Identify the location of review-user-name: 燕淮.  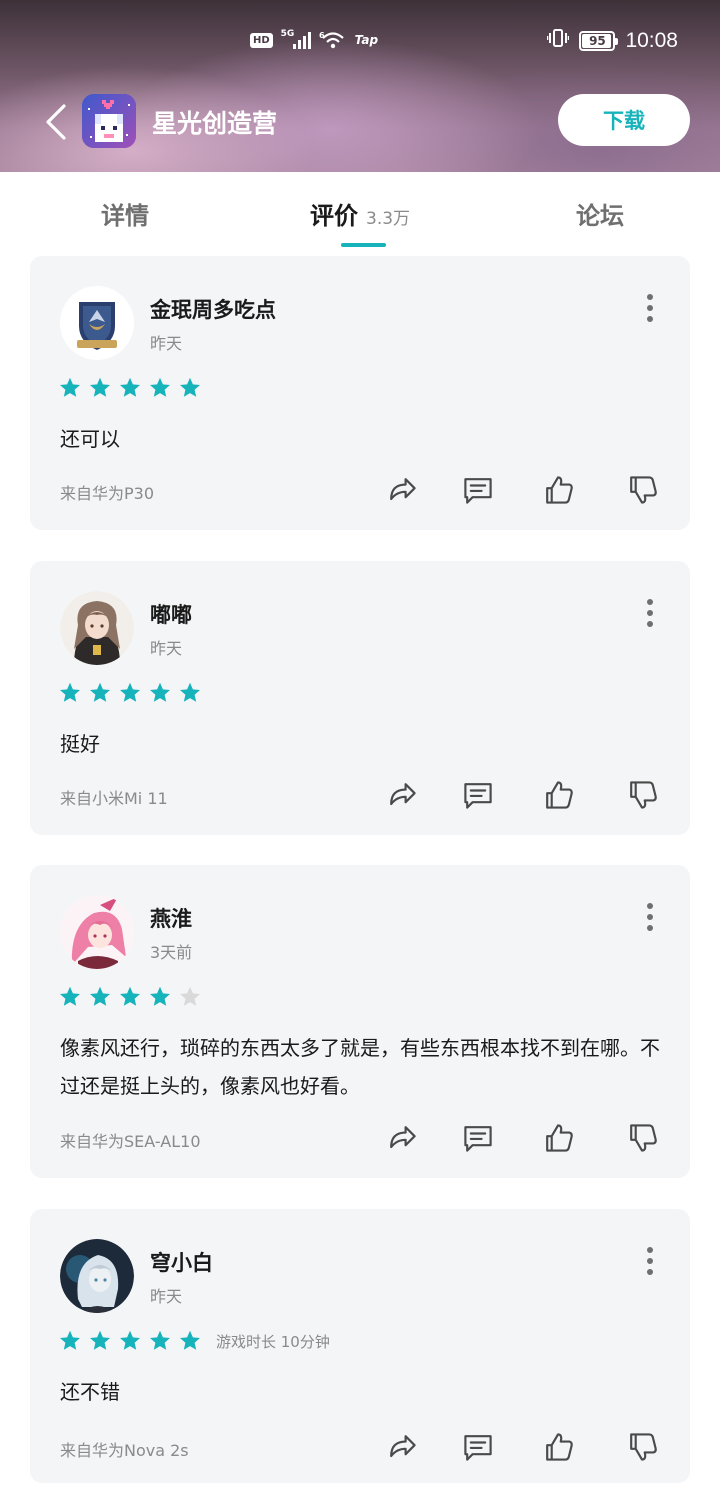
(171, 918).